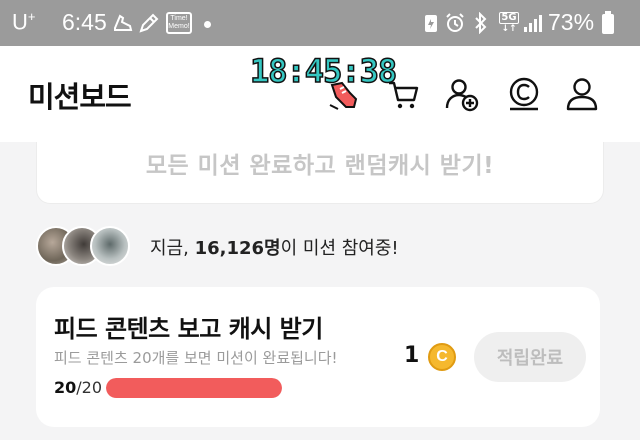  I want to click on mission-description: 피드 콘텐츠 20개를 보면 미션이 완료됩니다!, so click(196, 358).